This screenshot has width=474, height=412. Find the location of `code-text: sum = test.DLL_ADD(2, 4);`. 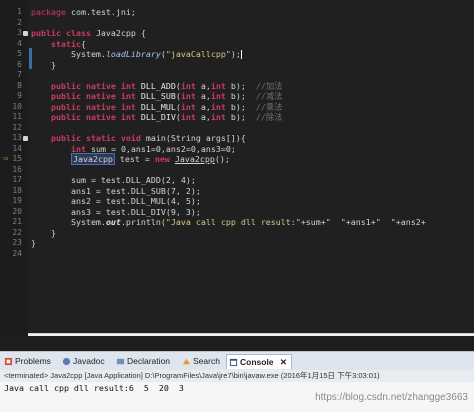

code-text: sum = test.DLL_ADD(2, 4); is located at coordinates (113, 180).